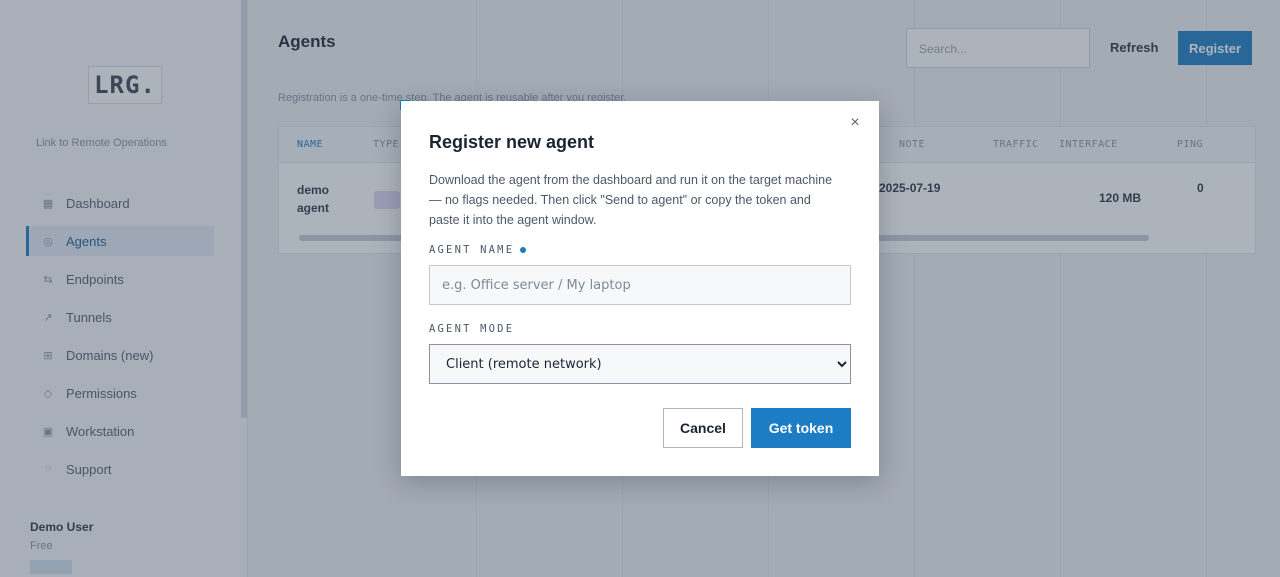  What do you see at coordinates (801, 428) in the screenshot?
I see `get-token-button: Get token` at bounding box center [801, 428].